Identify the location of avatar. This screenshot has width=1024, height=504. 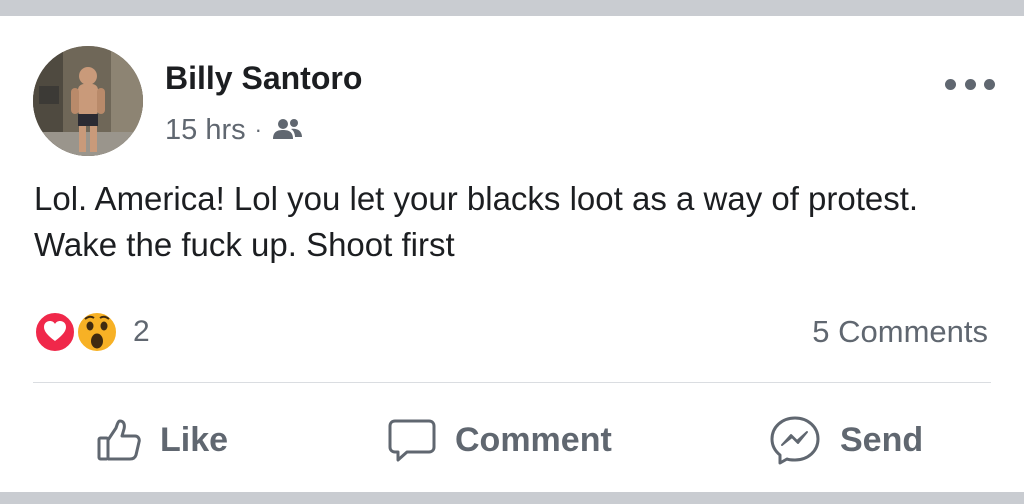
(88, 101).